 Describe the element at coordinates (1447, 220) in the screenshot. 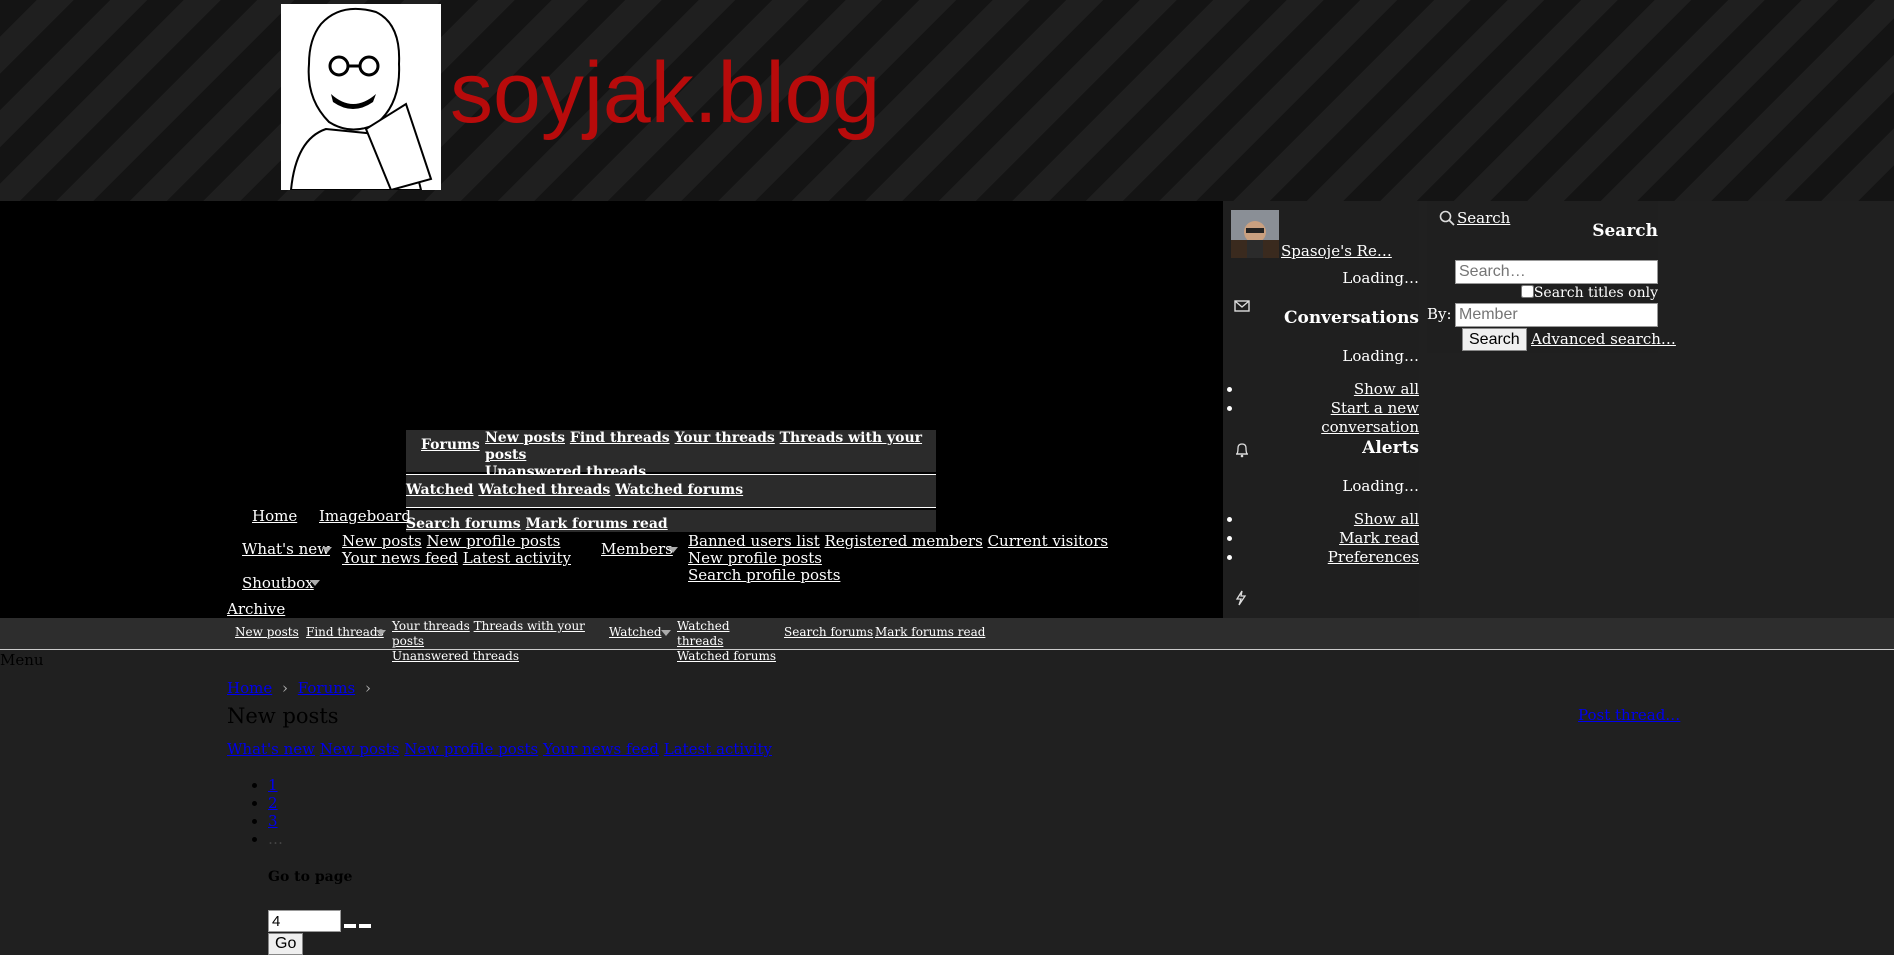

I see `search-icon` at that location.